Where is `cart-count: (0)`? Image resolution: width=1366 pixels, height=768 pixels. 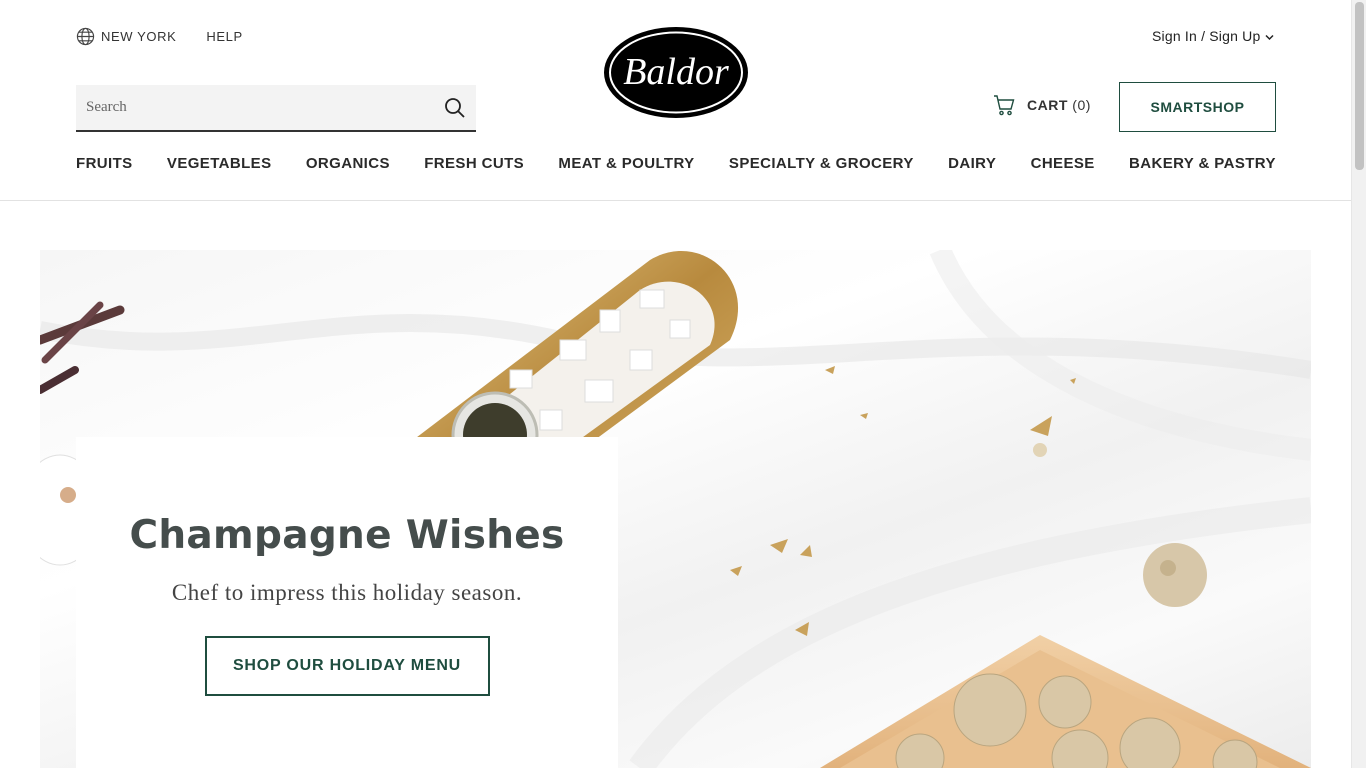 cart-count: (0) is located at coordinates (1081, 105).